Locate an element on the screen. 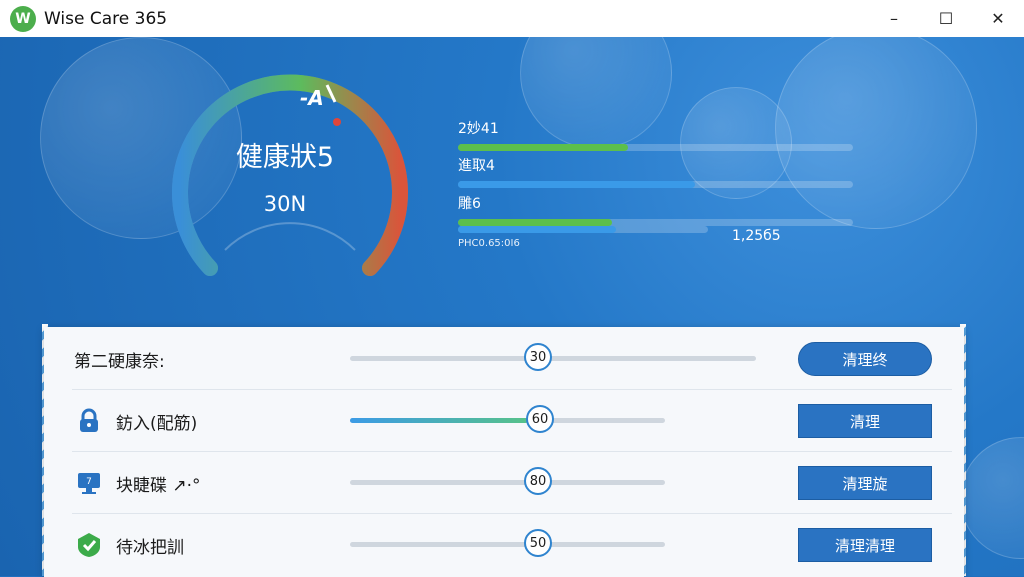 This screenshot has height=577, width=1024. clean-button: 清理旋 is located at coordinates (865, 483).